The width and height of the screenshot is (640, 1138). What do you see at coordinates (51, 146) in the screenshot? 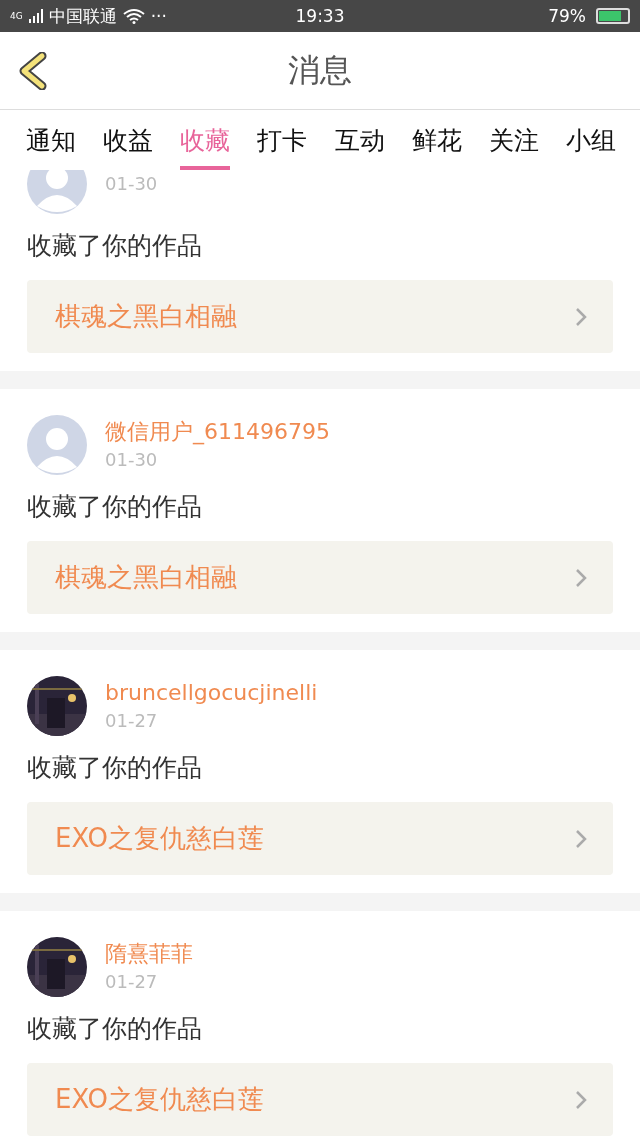
I see `tab: 通知` at bounding box center [51, 146].